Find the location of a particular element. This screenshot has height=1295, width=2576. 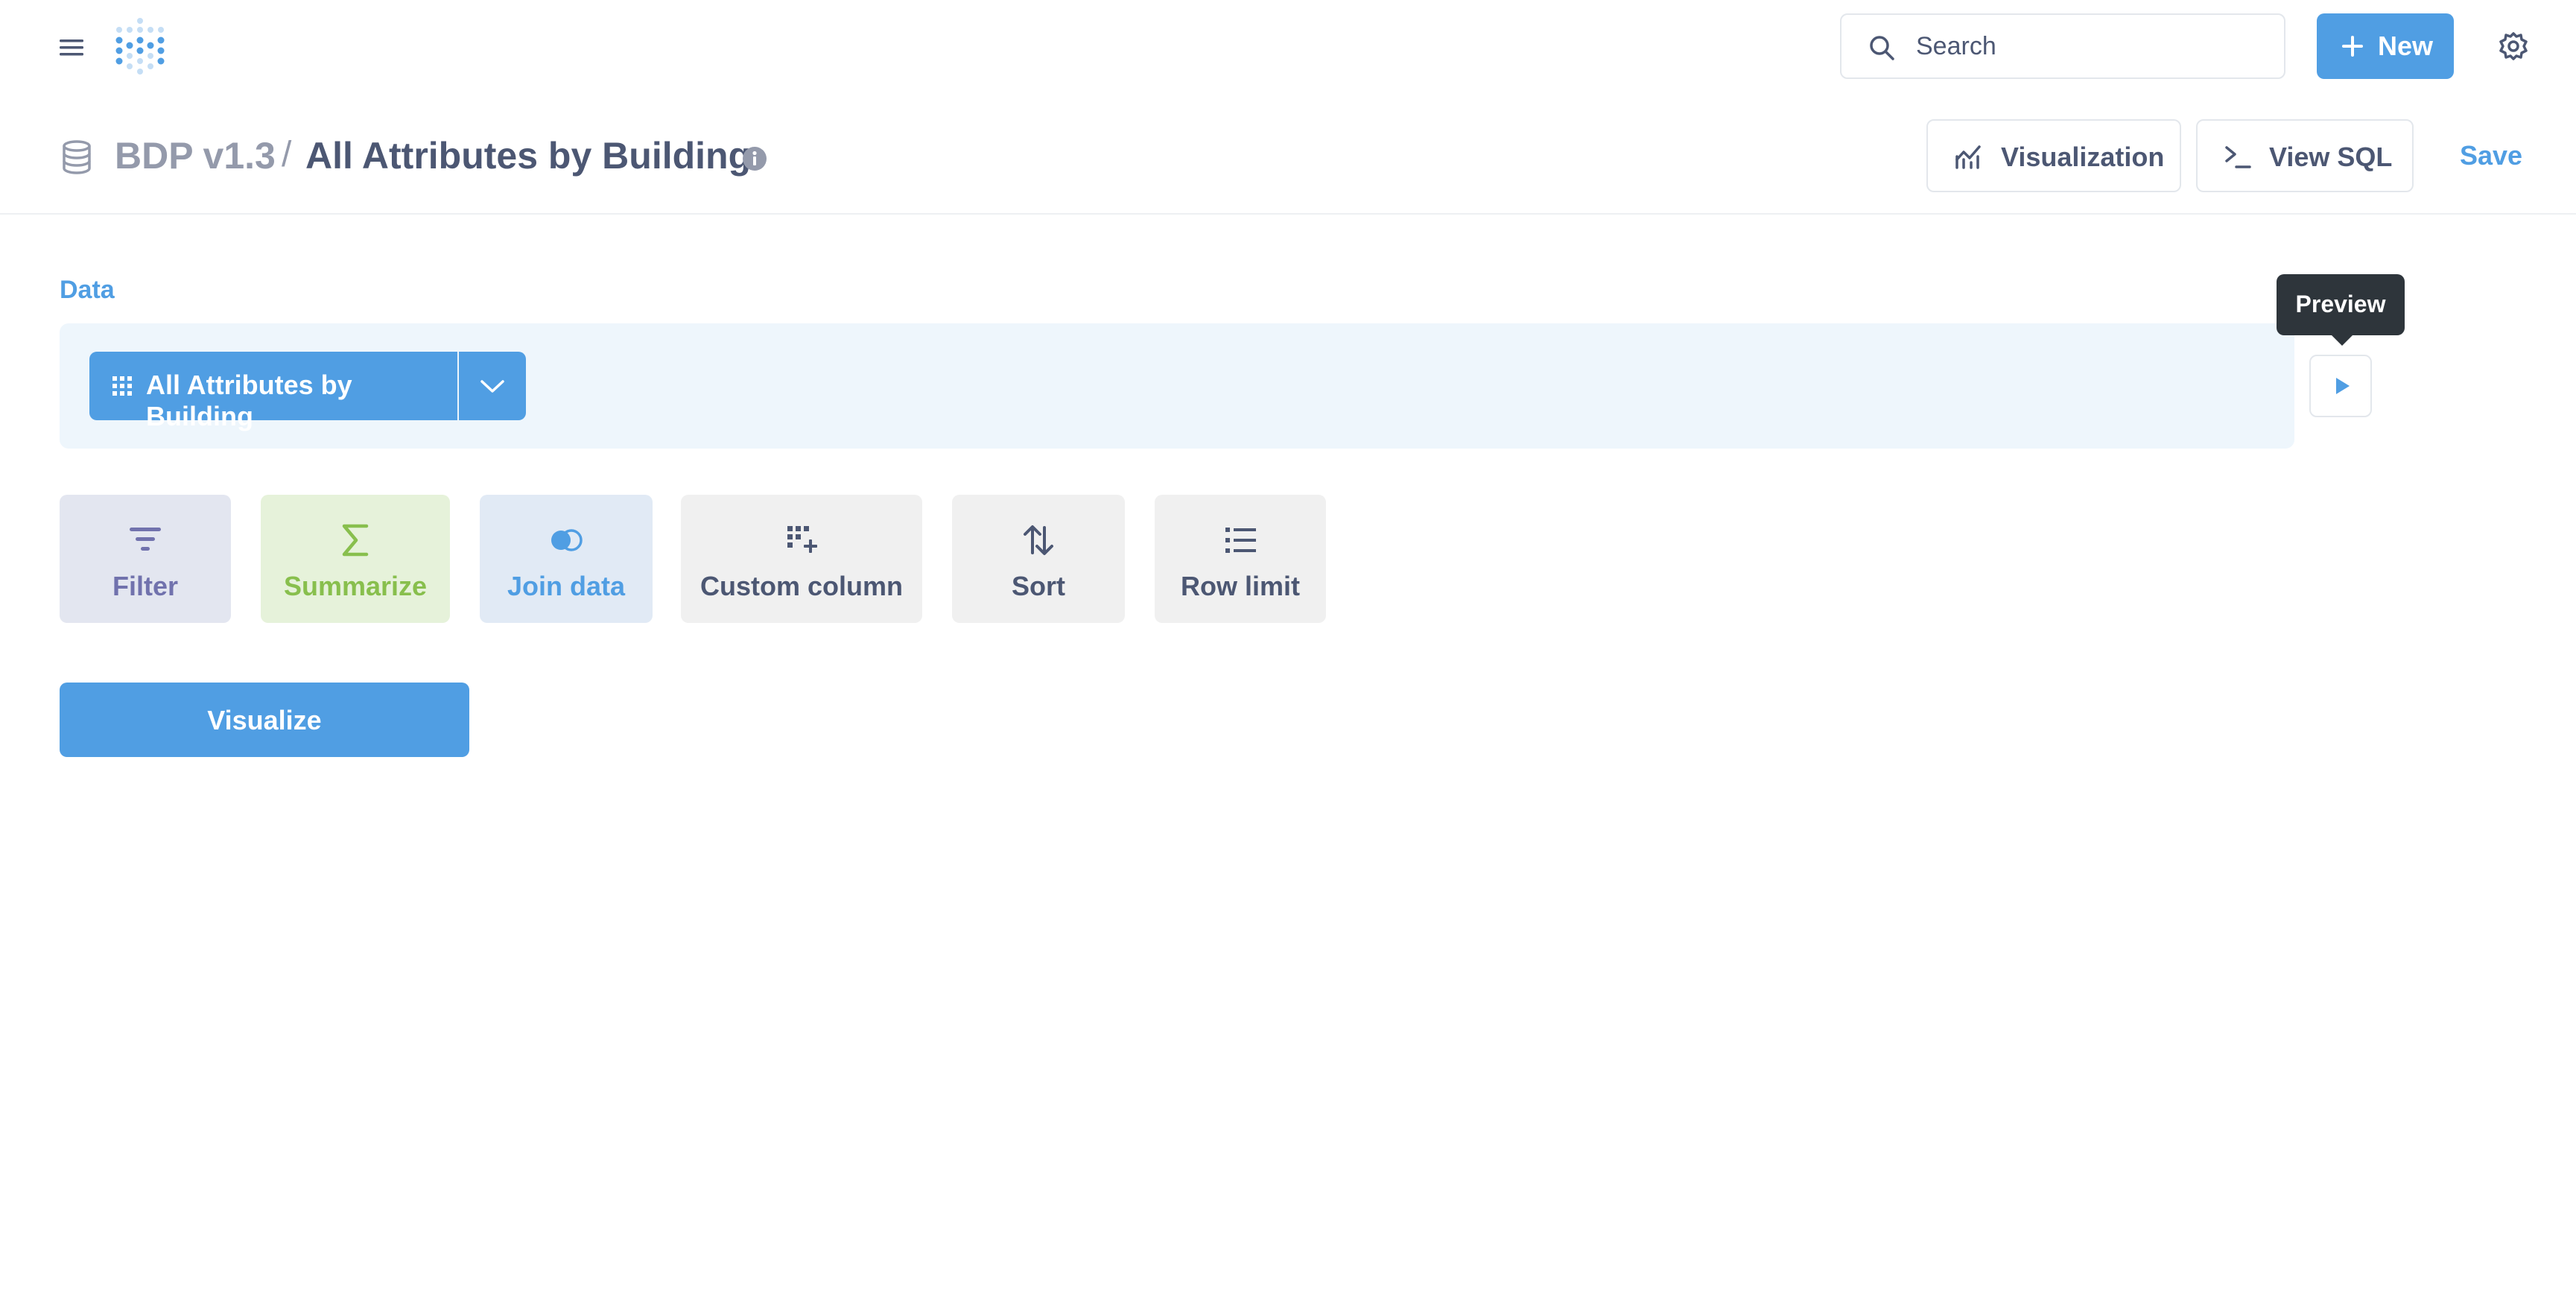

page-title: All Attributes by Building is located at coordinates (528, 155).